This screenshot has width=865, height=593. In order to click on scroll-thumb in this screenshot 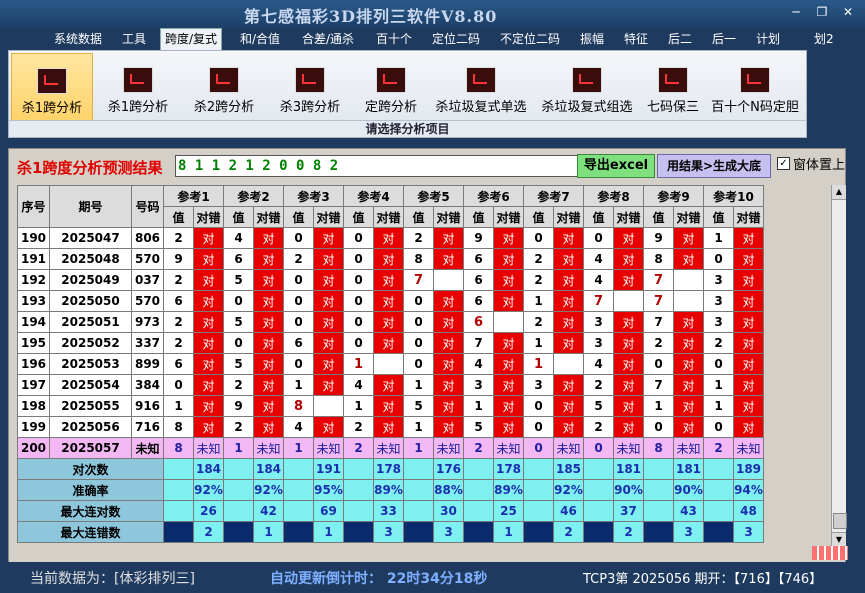, I will do `click(840, 521)`.